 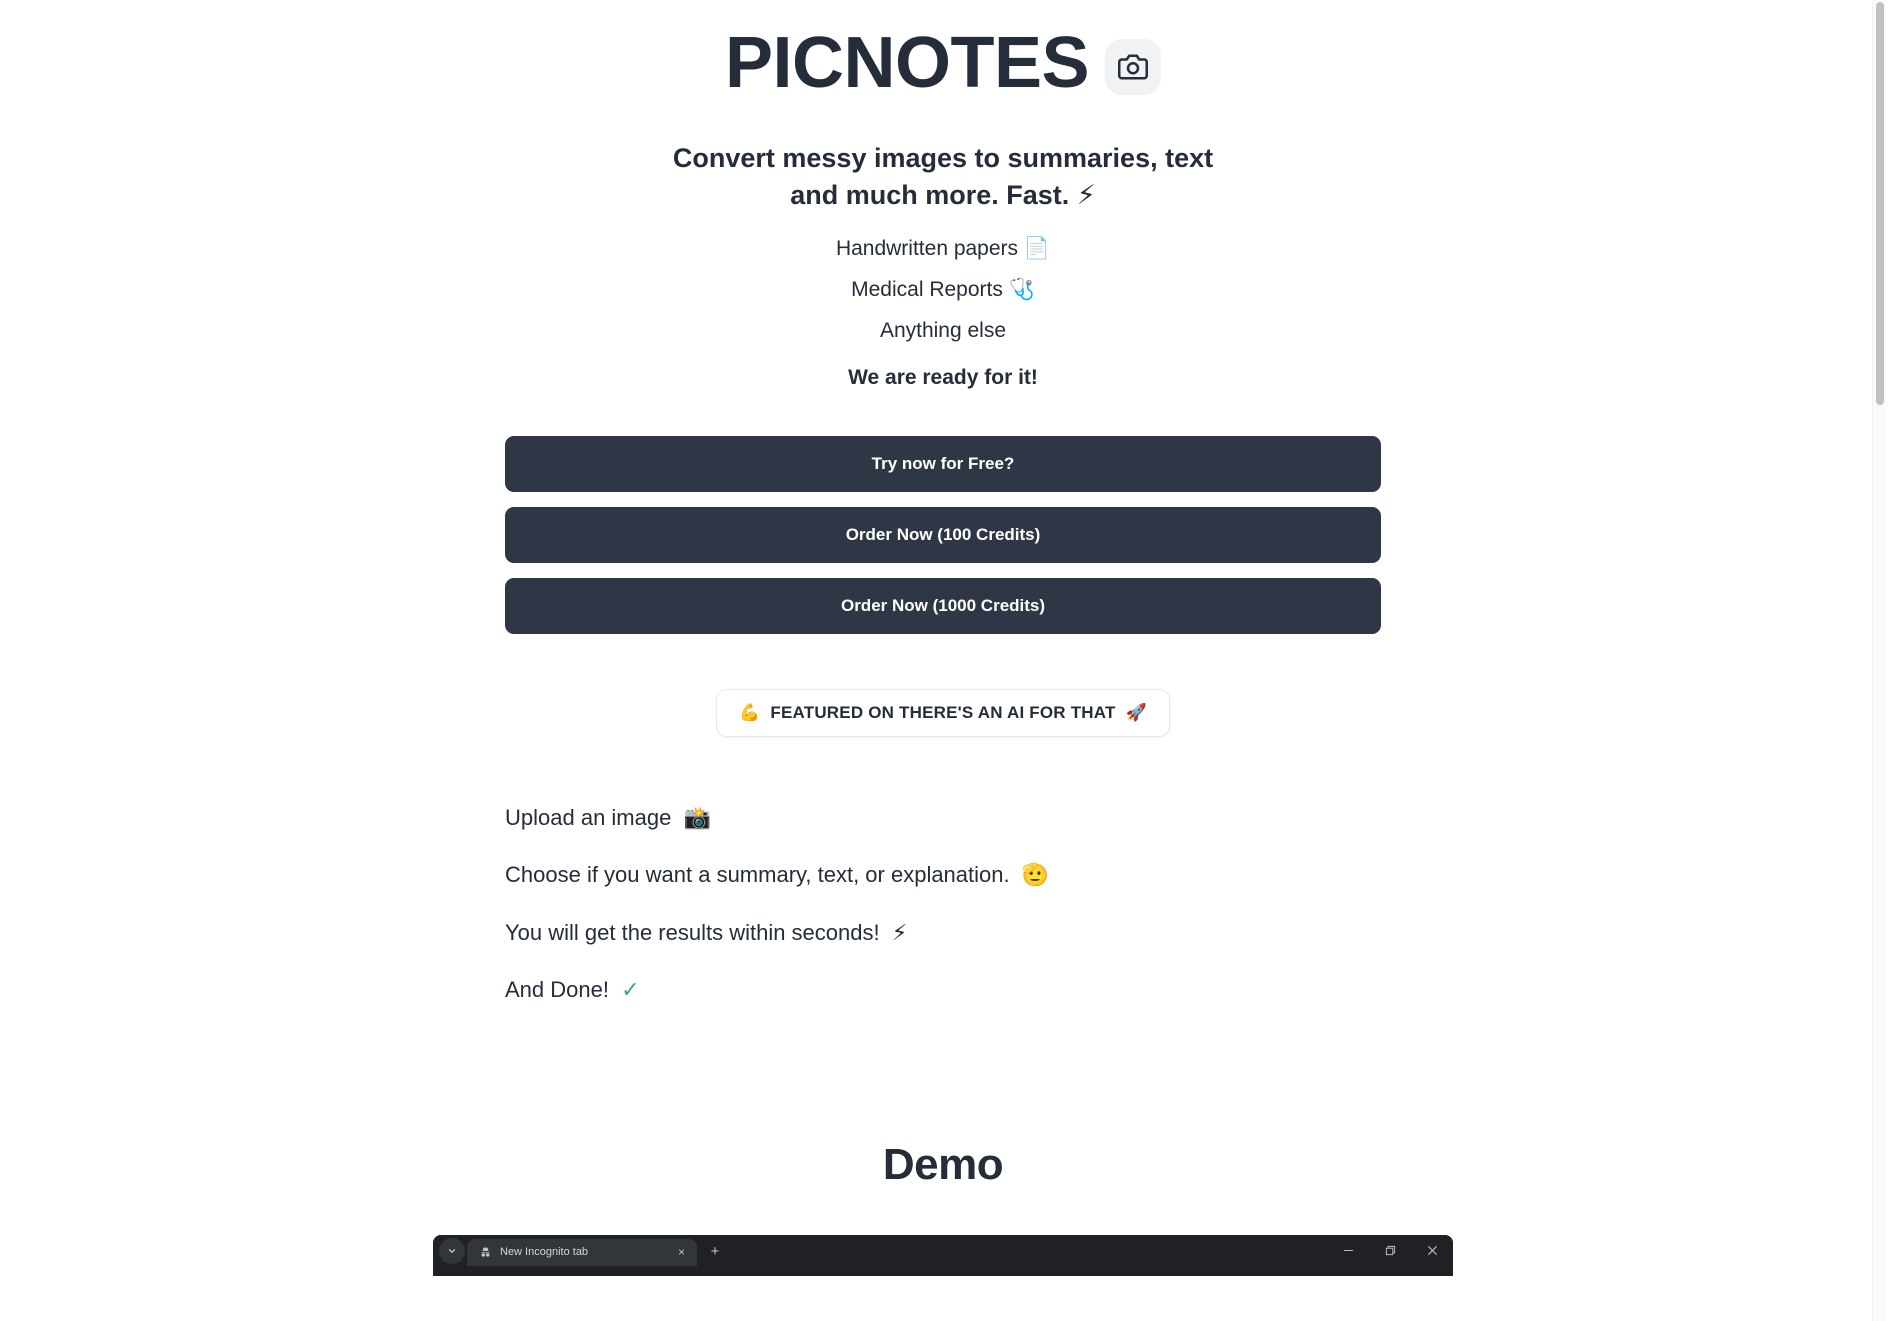 I want to click on demo-heading: Demo, so click(x=943, y=1164).